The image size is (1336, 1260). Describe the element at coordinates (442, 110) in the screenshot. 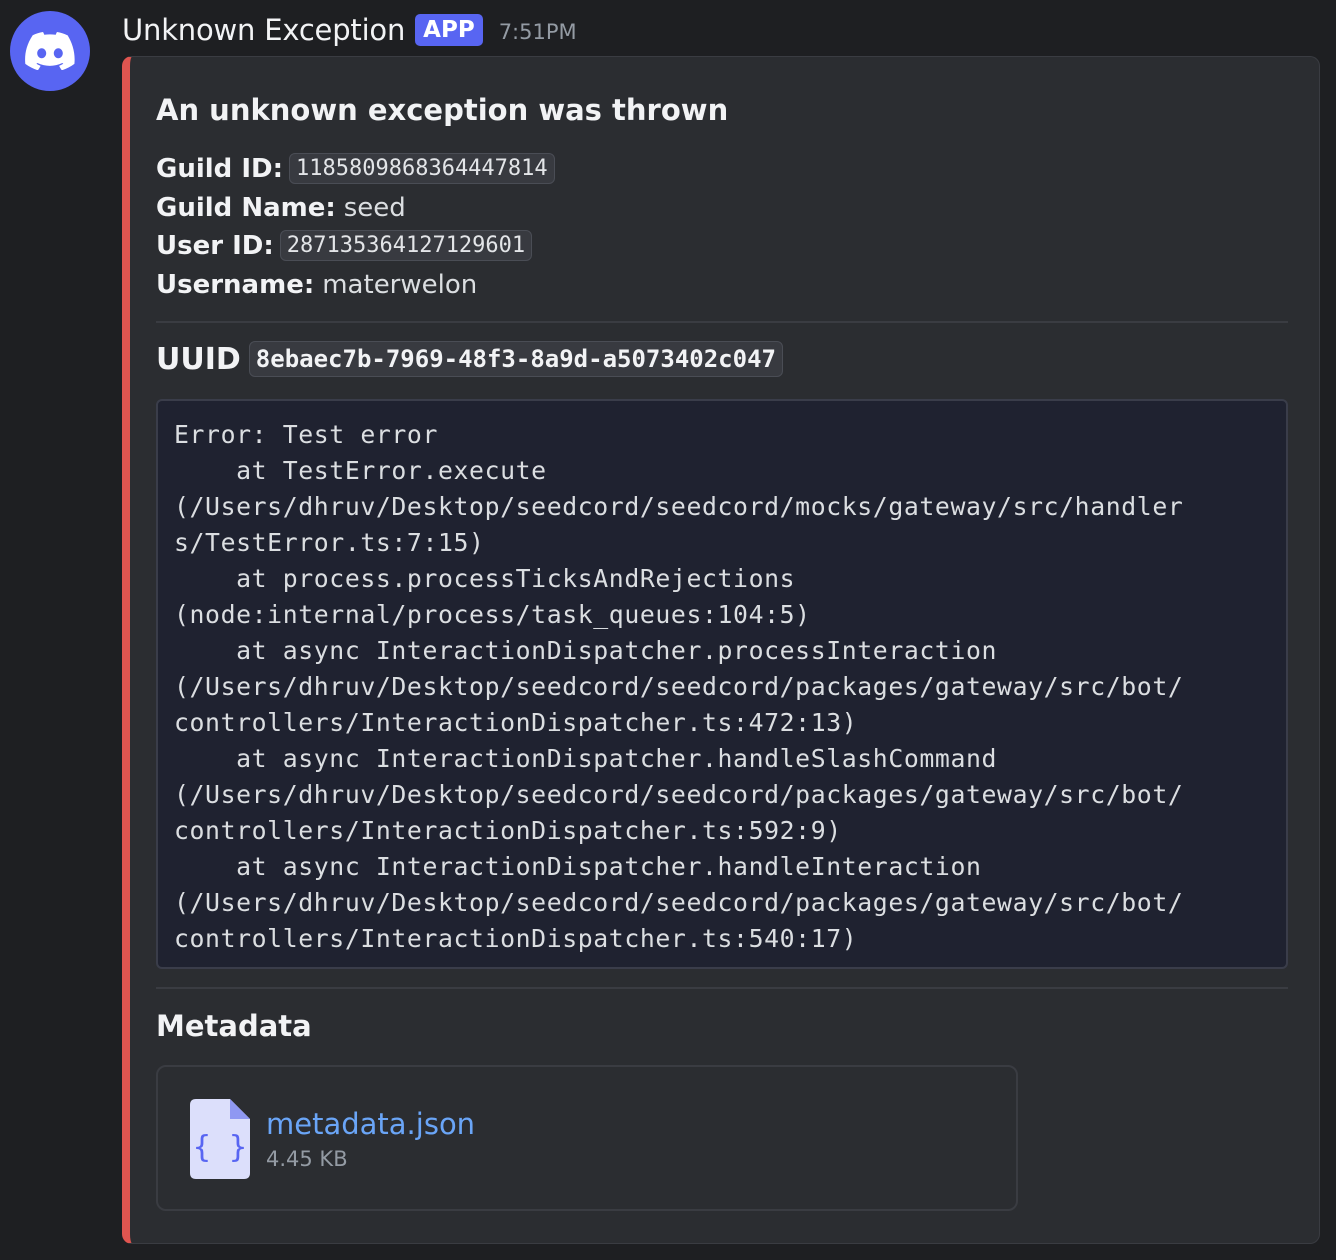

I see `embed-title: An unknown exception was thrown` at that location.